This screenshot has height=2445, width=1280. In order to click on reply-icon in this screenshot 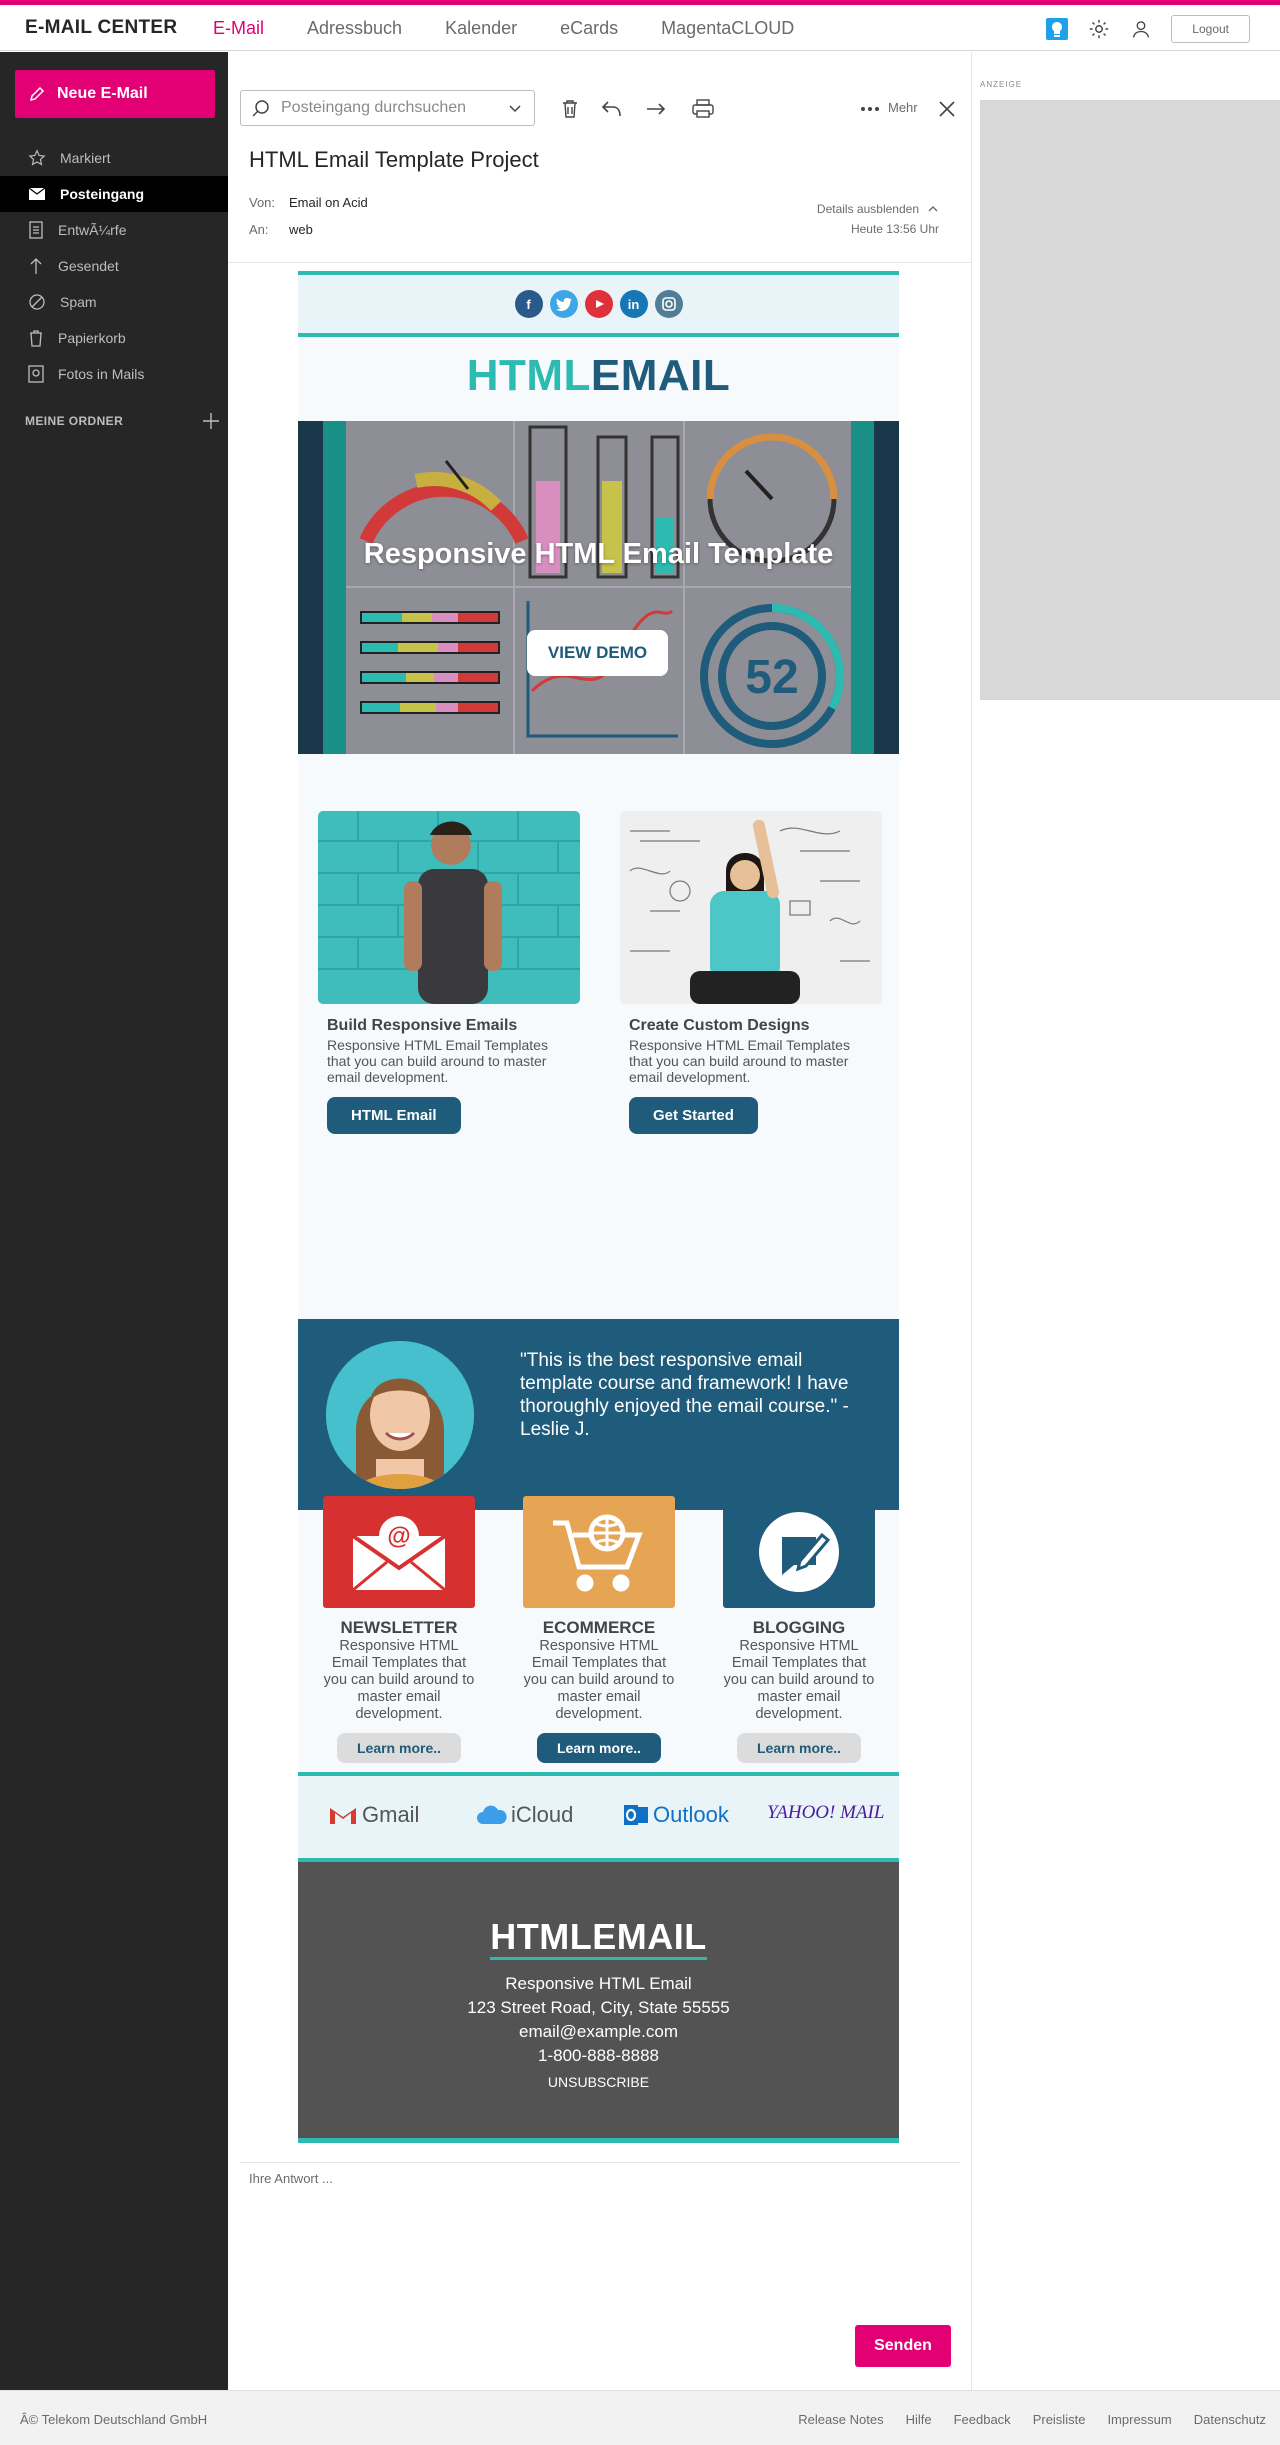, I will do `click(612, 109)`.